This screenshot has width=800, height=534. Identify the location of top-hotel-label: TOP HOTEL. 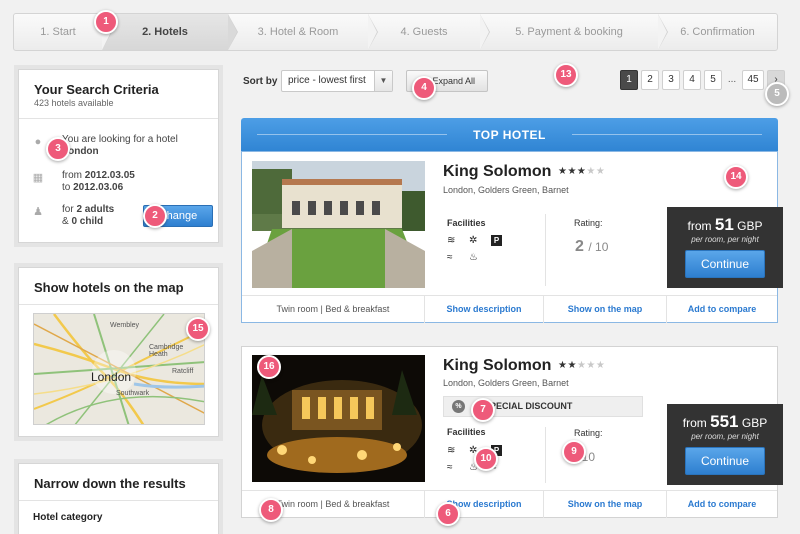
(509, 135).